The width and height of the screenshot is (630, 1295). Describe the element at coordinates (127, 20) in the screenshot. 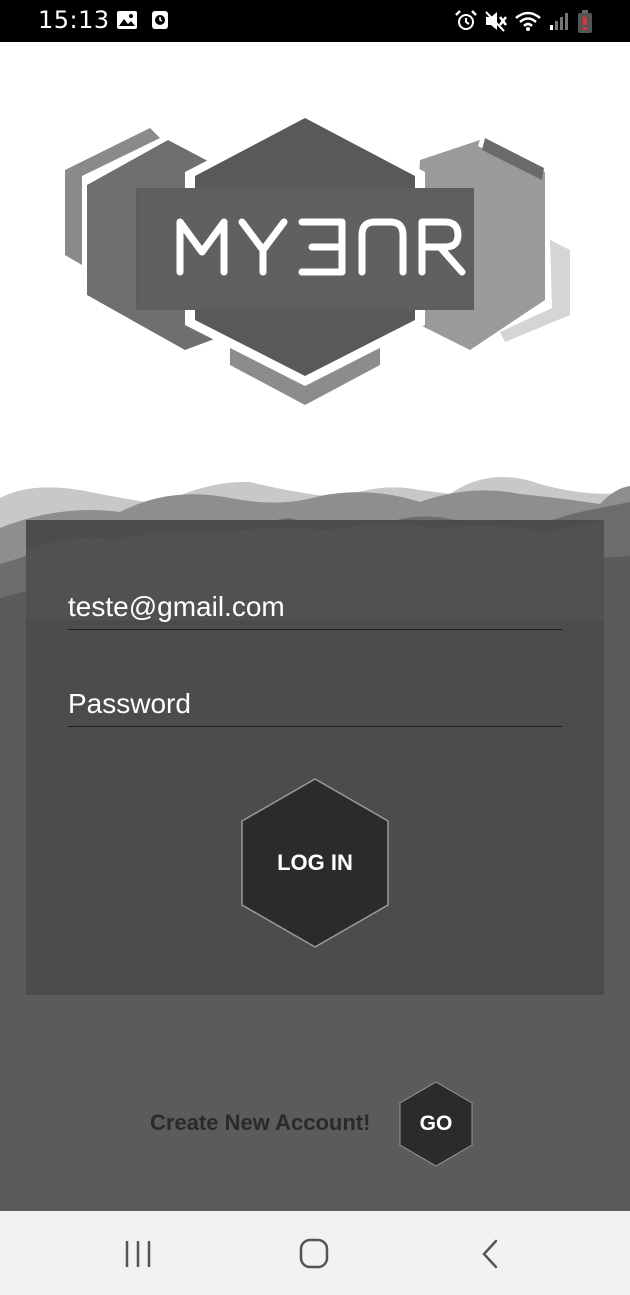

I see `image-icon` at that location.